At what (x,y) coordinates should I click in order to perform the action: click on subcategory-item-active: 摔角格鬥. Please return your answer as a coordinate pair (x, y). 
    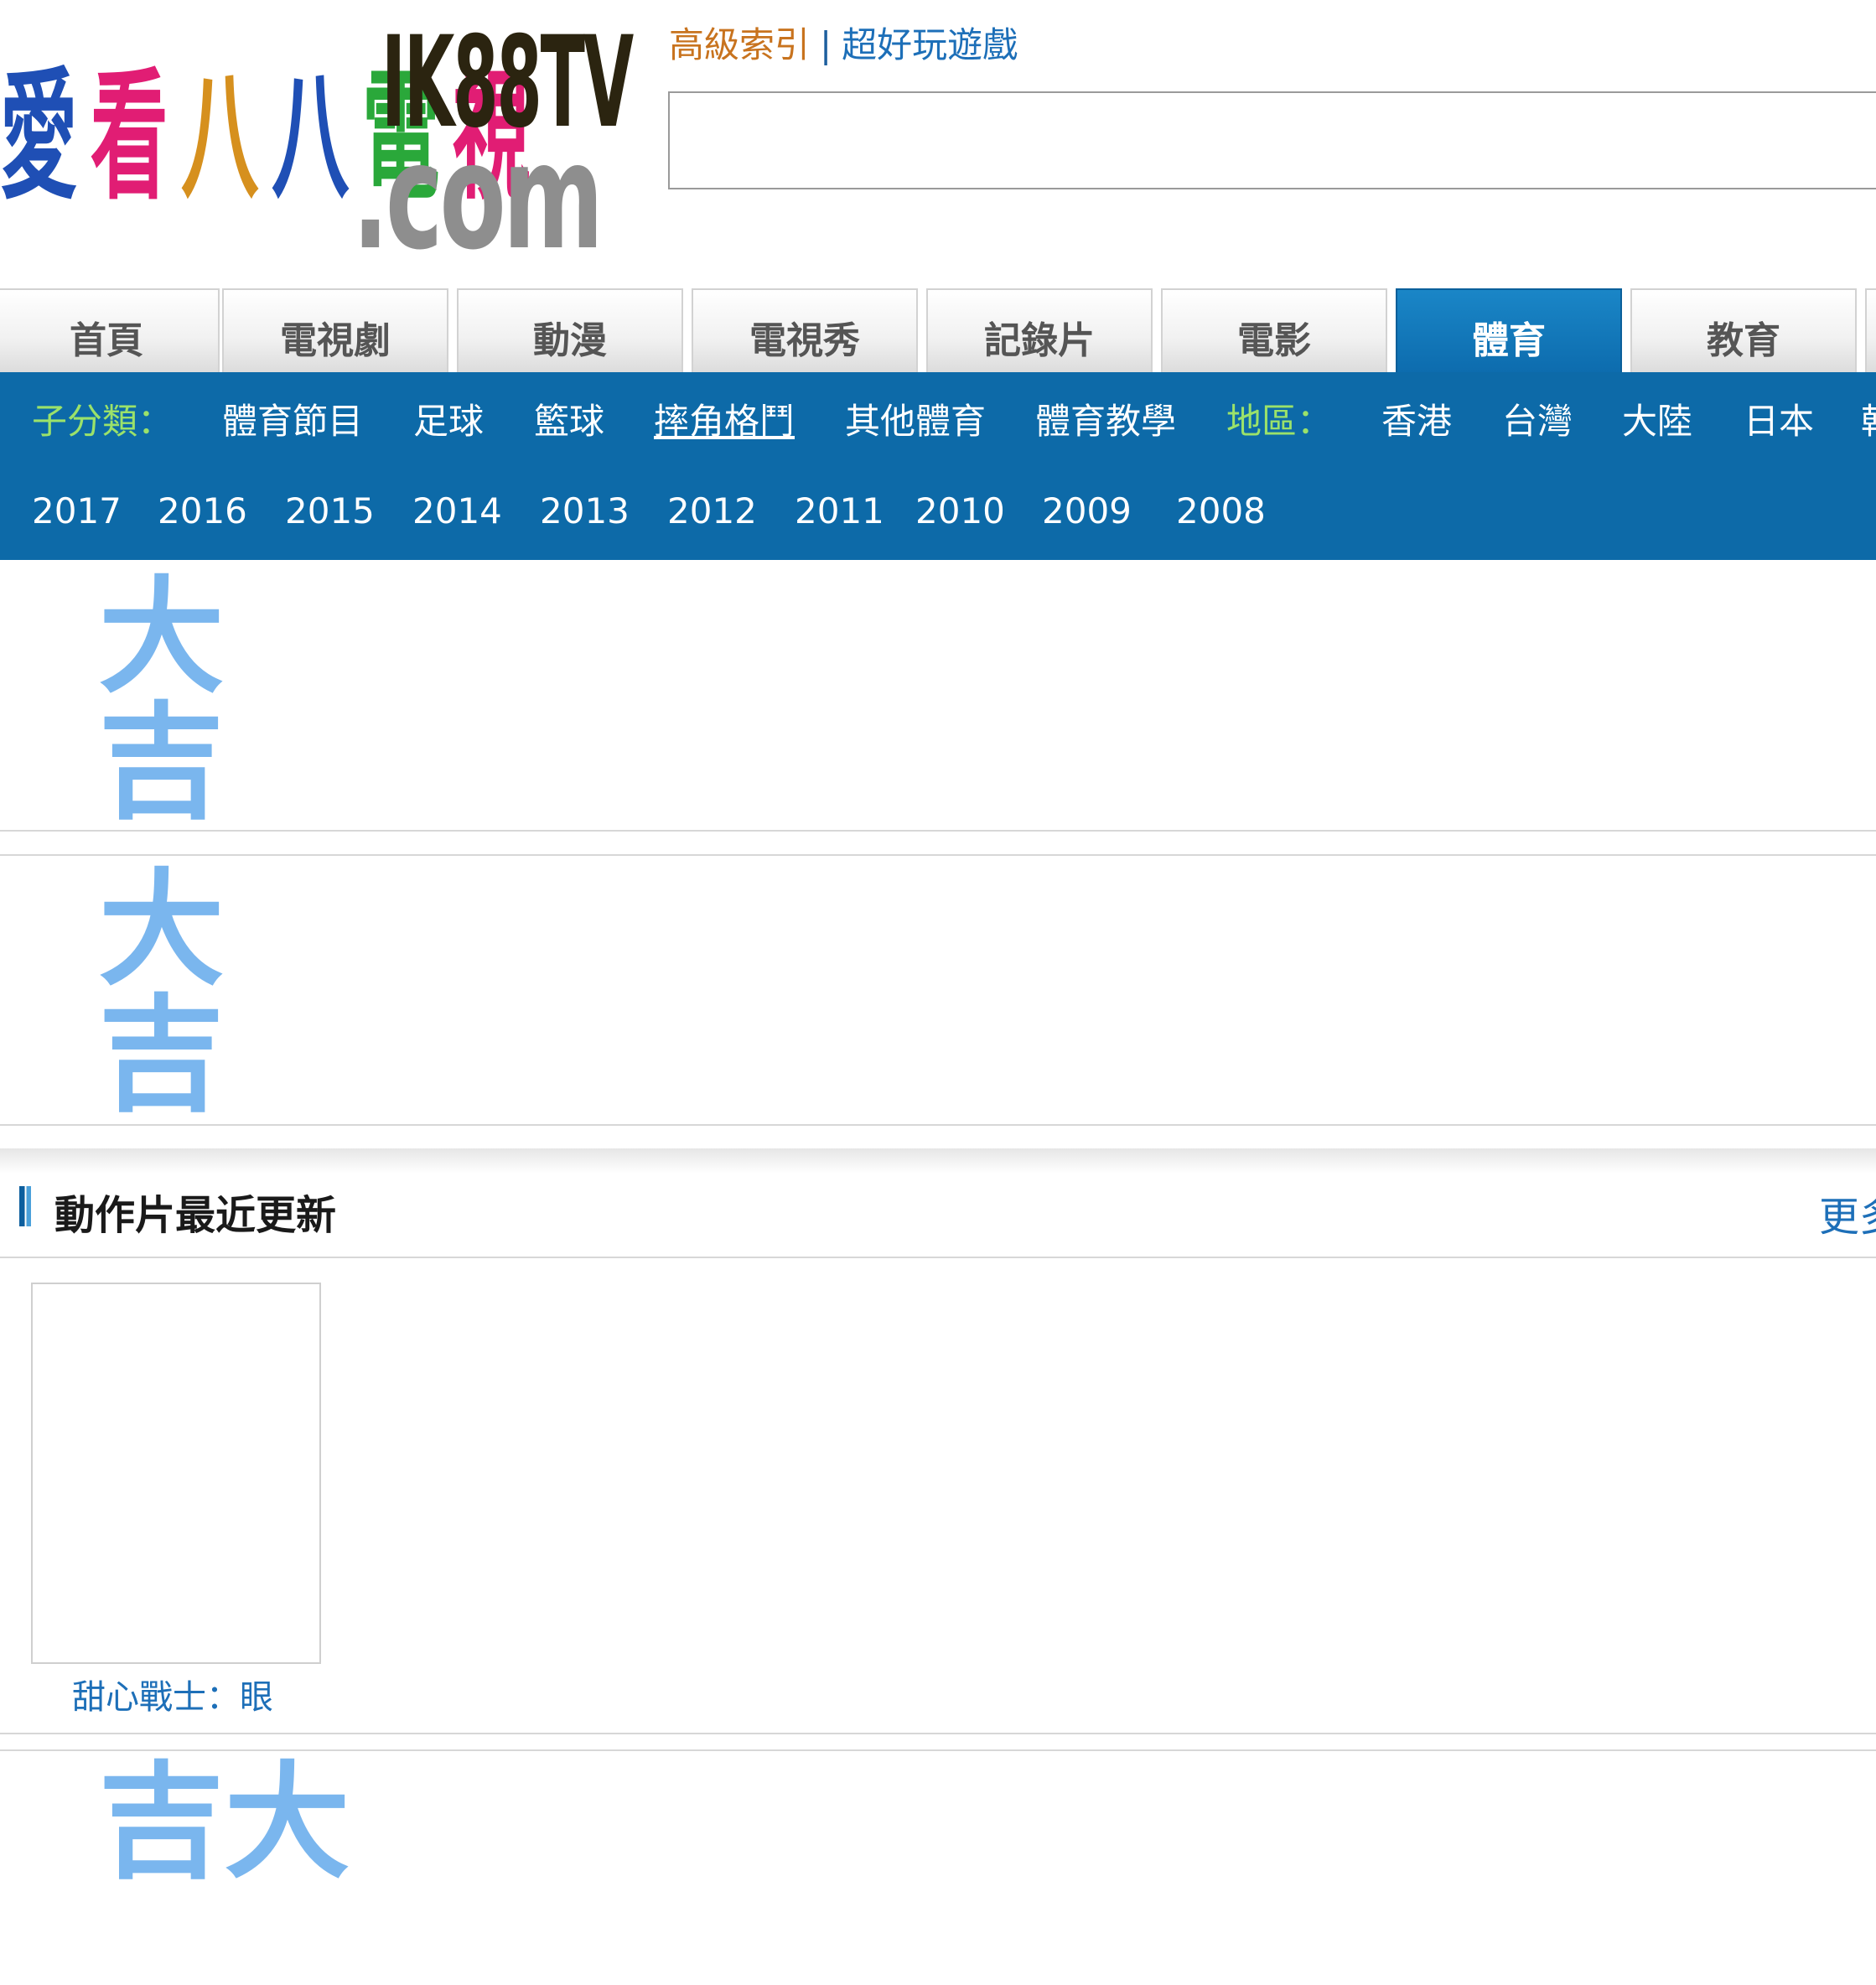
    Looking at the image, I should click on (724, 418).